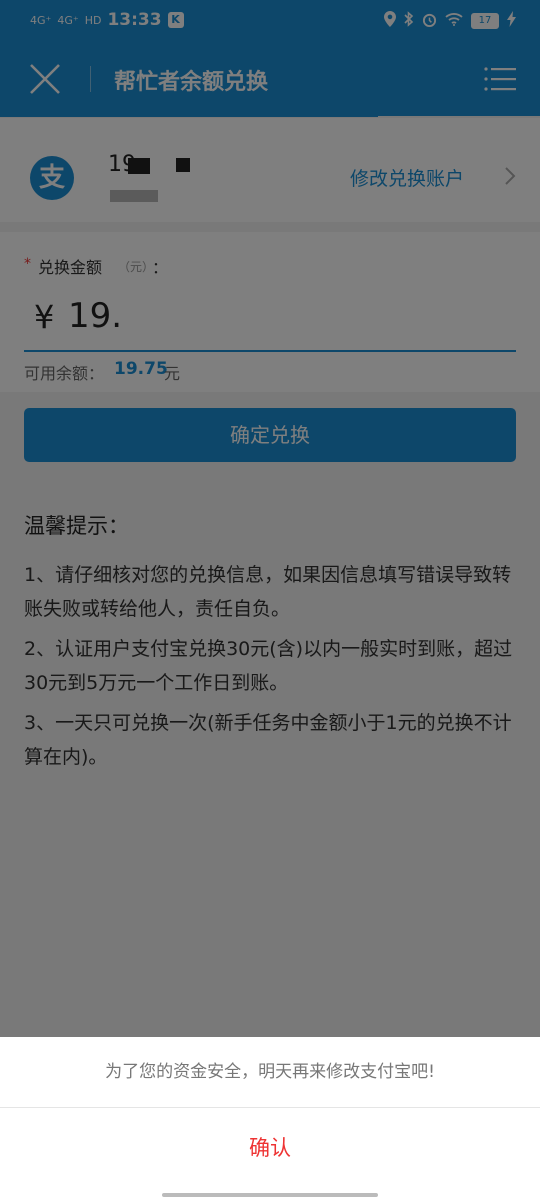 The height and width of the screenshot is (1200, 540). I want to click on dialog-confirm-button: 确认, so click(270, 1148).